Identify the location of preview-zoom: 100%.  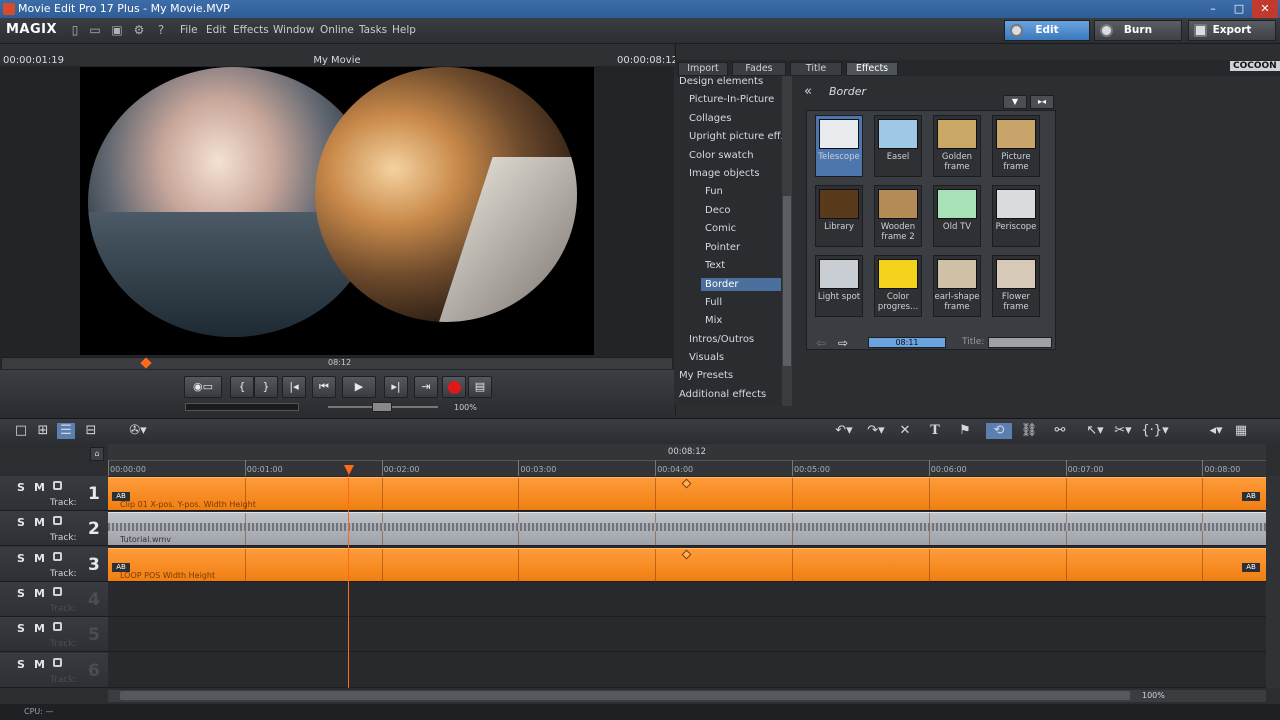
(465, 407).